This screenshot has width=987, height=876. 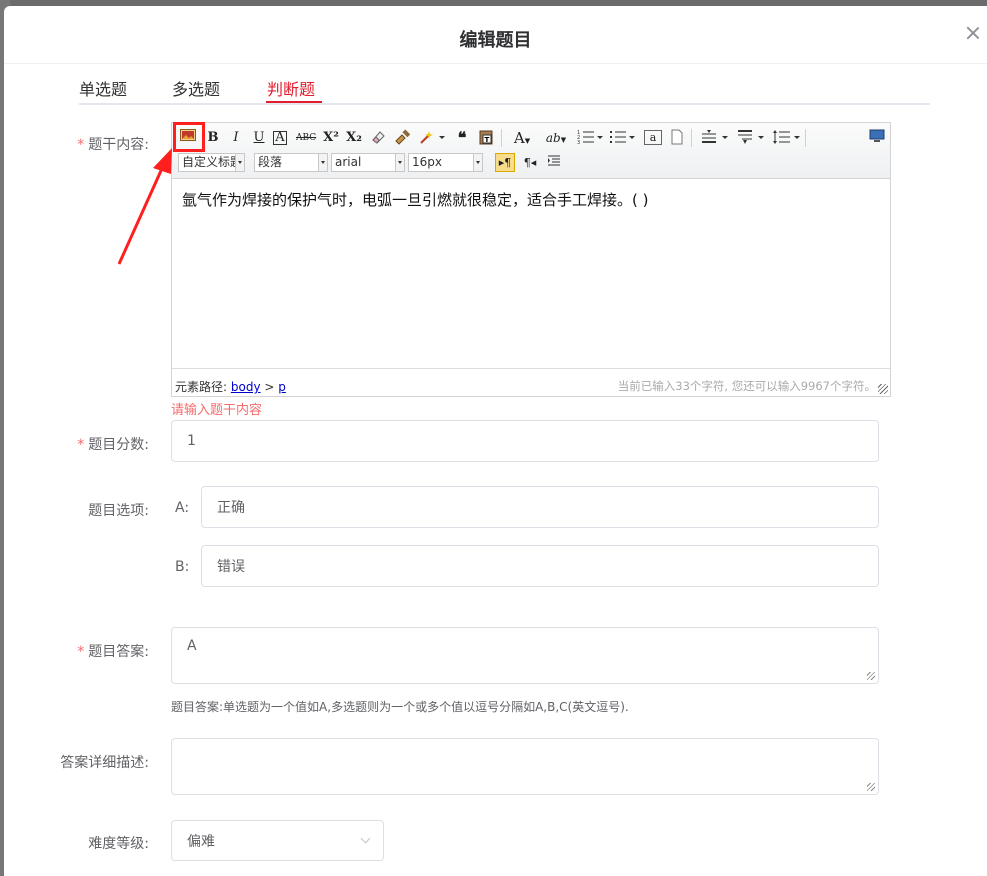 What do you see at coordinates (525, 655) in the screenshot?
I see `answer-textarea: A` at bounding box center [525, 655].